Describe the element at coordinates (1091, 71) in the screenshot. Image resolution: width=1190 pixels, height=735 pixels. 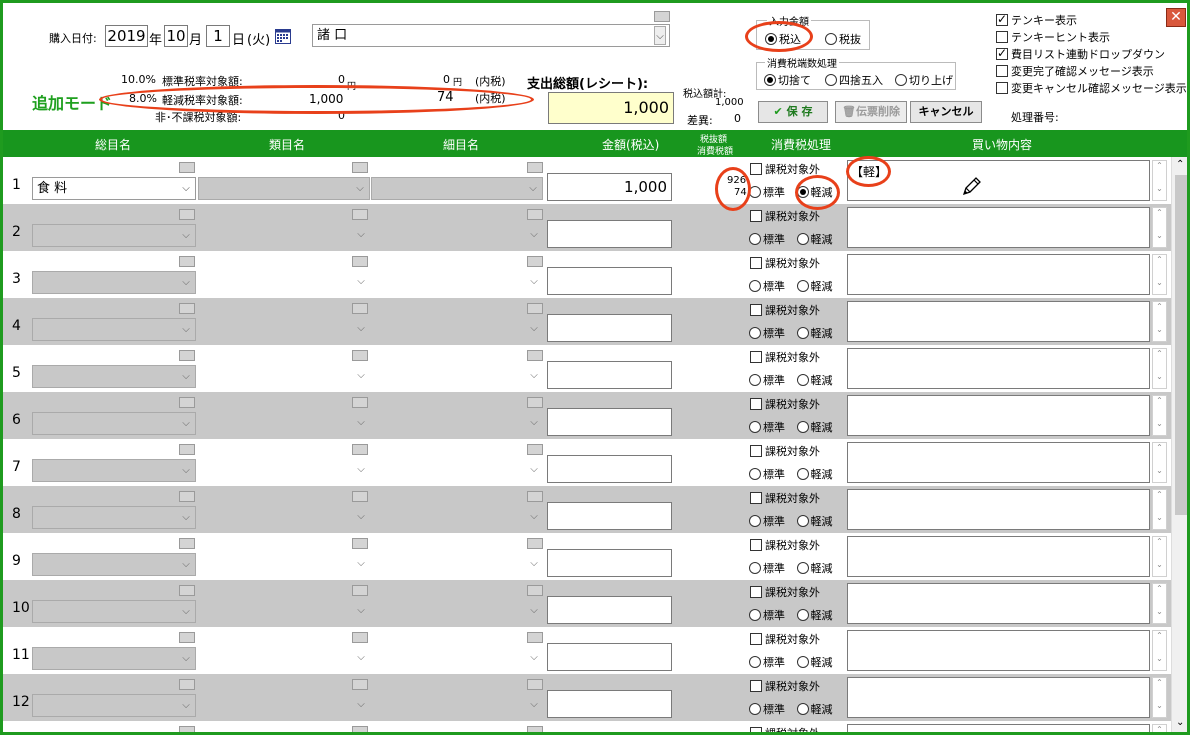
I see `option-change-confirm: 変更完了確認メッセージ表示` at that location.